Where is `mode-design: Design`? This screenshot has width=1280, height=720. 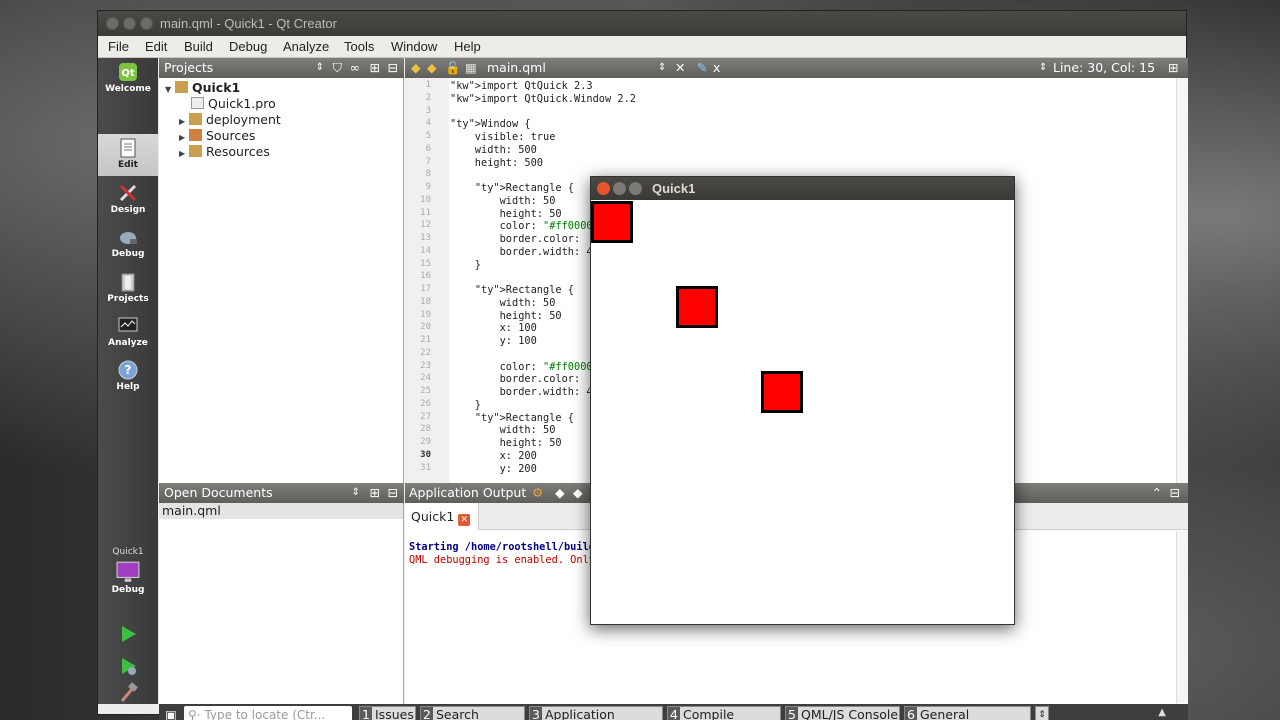 mode-design: Design is located at coordinates (128, 200).